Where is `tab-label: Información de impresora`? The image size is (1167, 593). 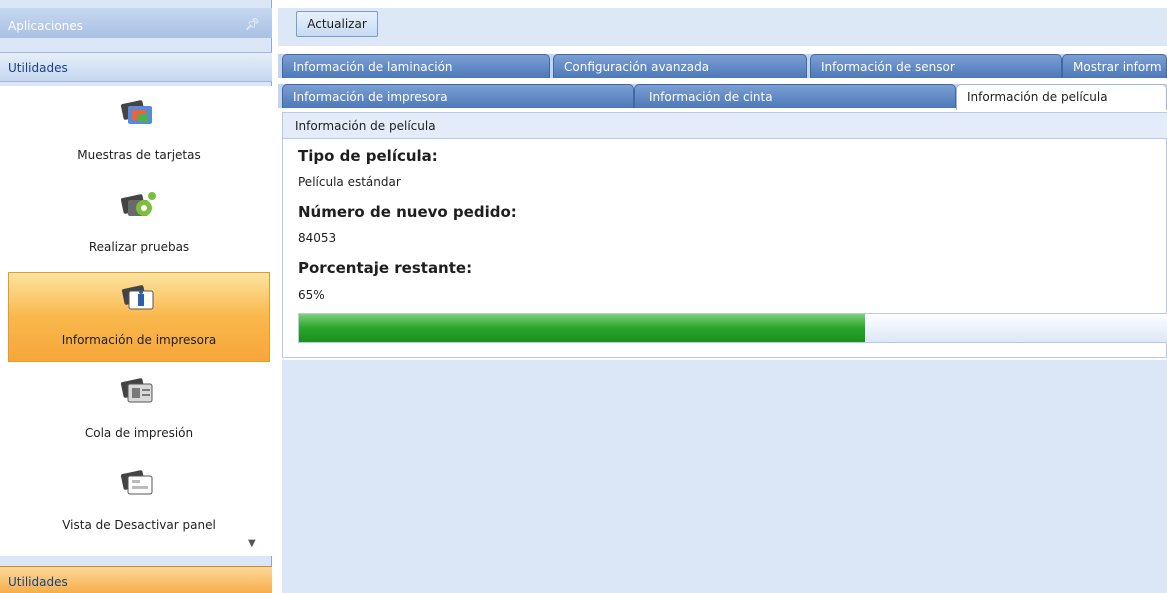
tab-label: Información de impresora is located at coordinates (370, 97).